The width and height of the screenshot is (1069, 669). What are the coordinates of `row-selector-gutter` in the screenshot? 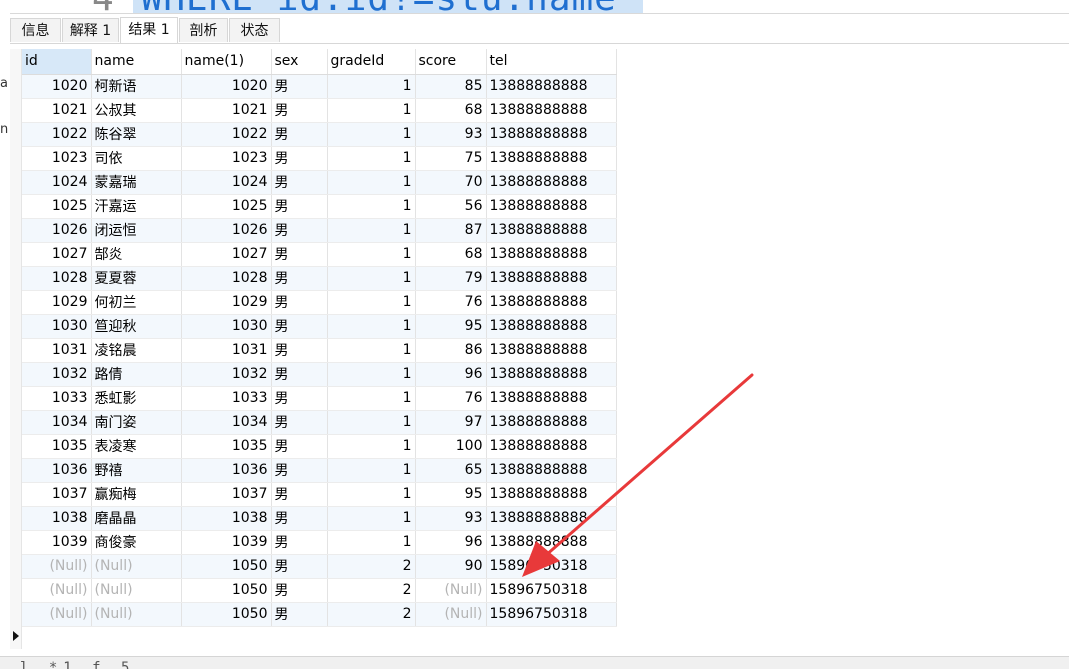 It's located at (16, 349).